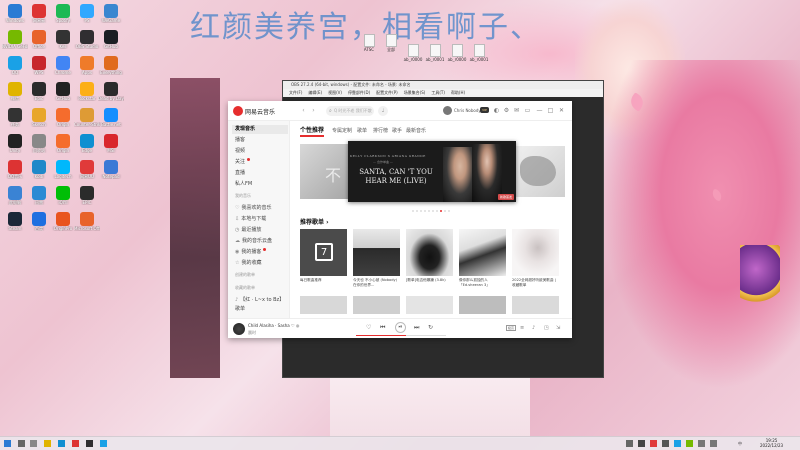 The width and height of the screenshot is (800, 450). Describe the element at coordinates (401, 335) in the screenshot. I see `progress-slider` at that location.